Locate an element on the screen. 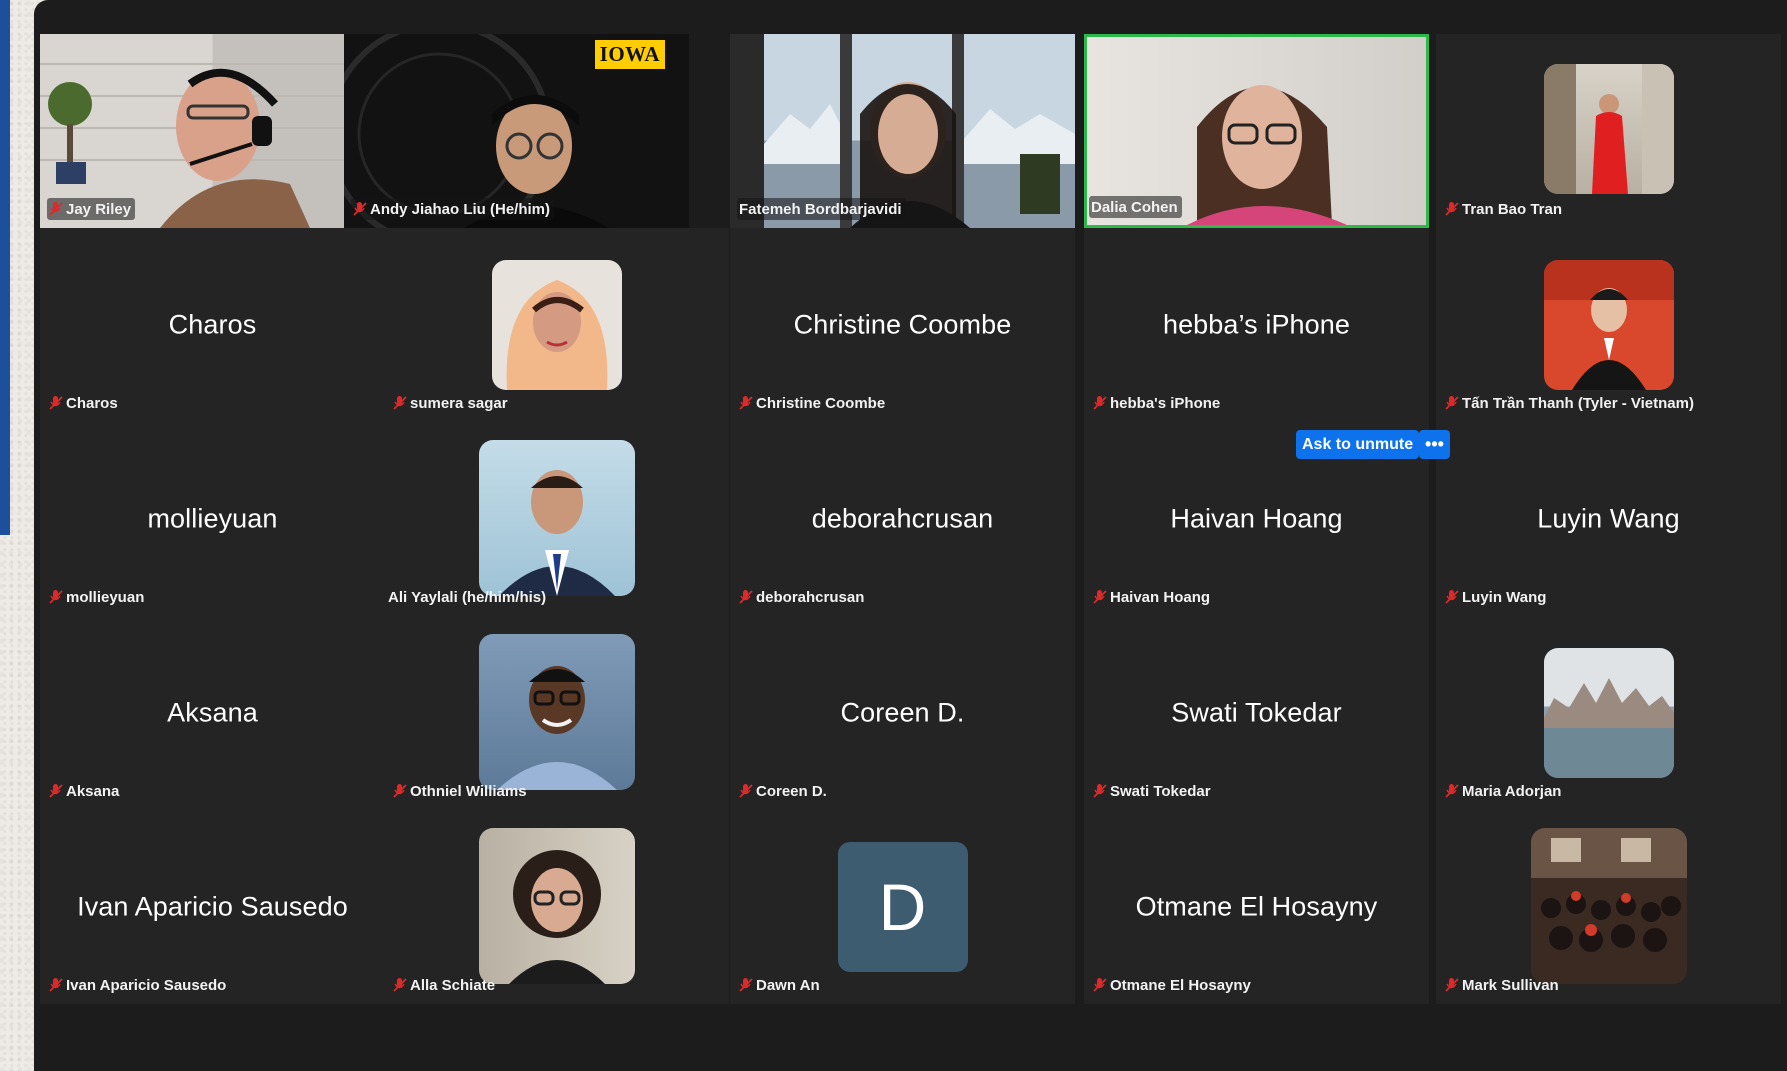 The image size is (1787, 1071). ask-to-unmute-button: Ask to unmute is located at coordinates (1358, 444).